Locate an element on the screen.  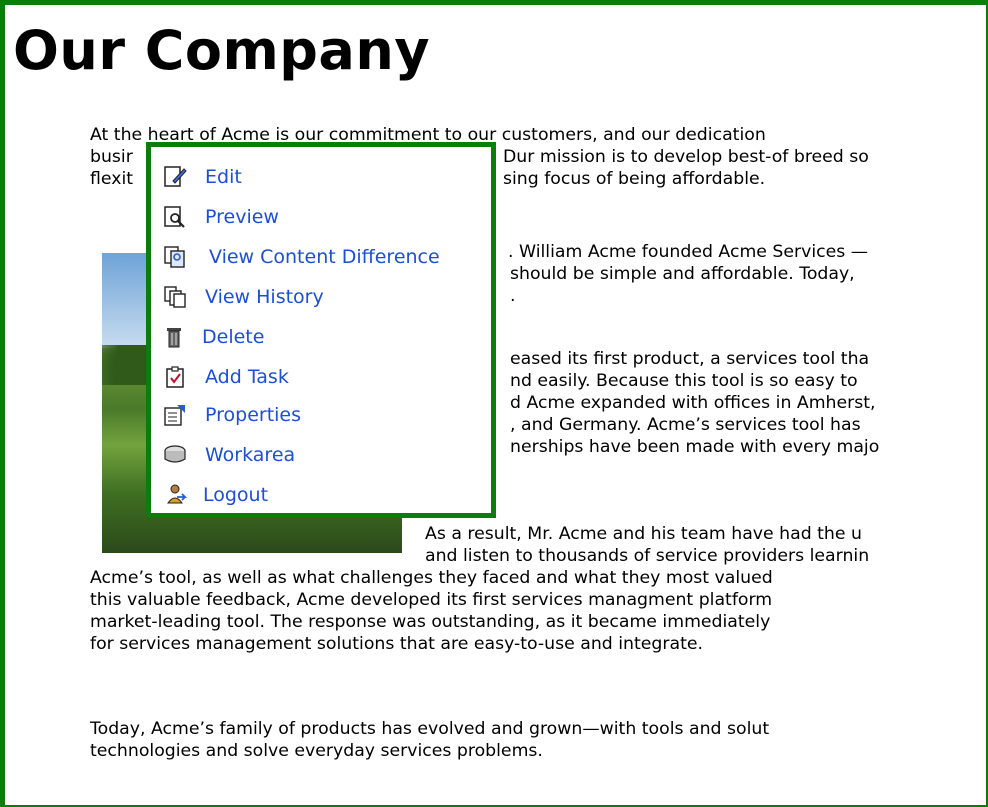
history-icon is located at coordinates (175, 297).